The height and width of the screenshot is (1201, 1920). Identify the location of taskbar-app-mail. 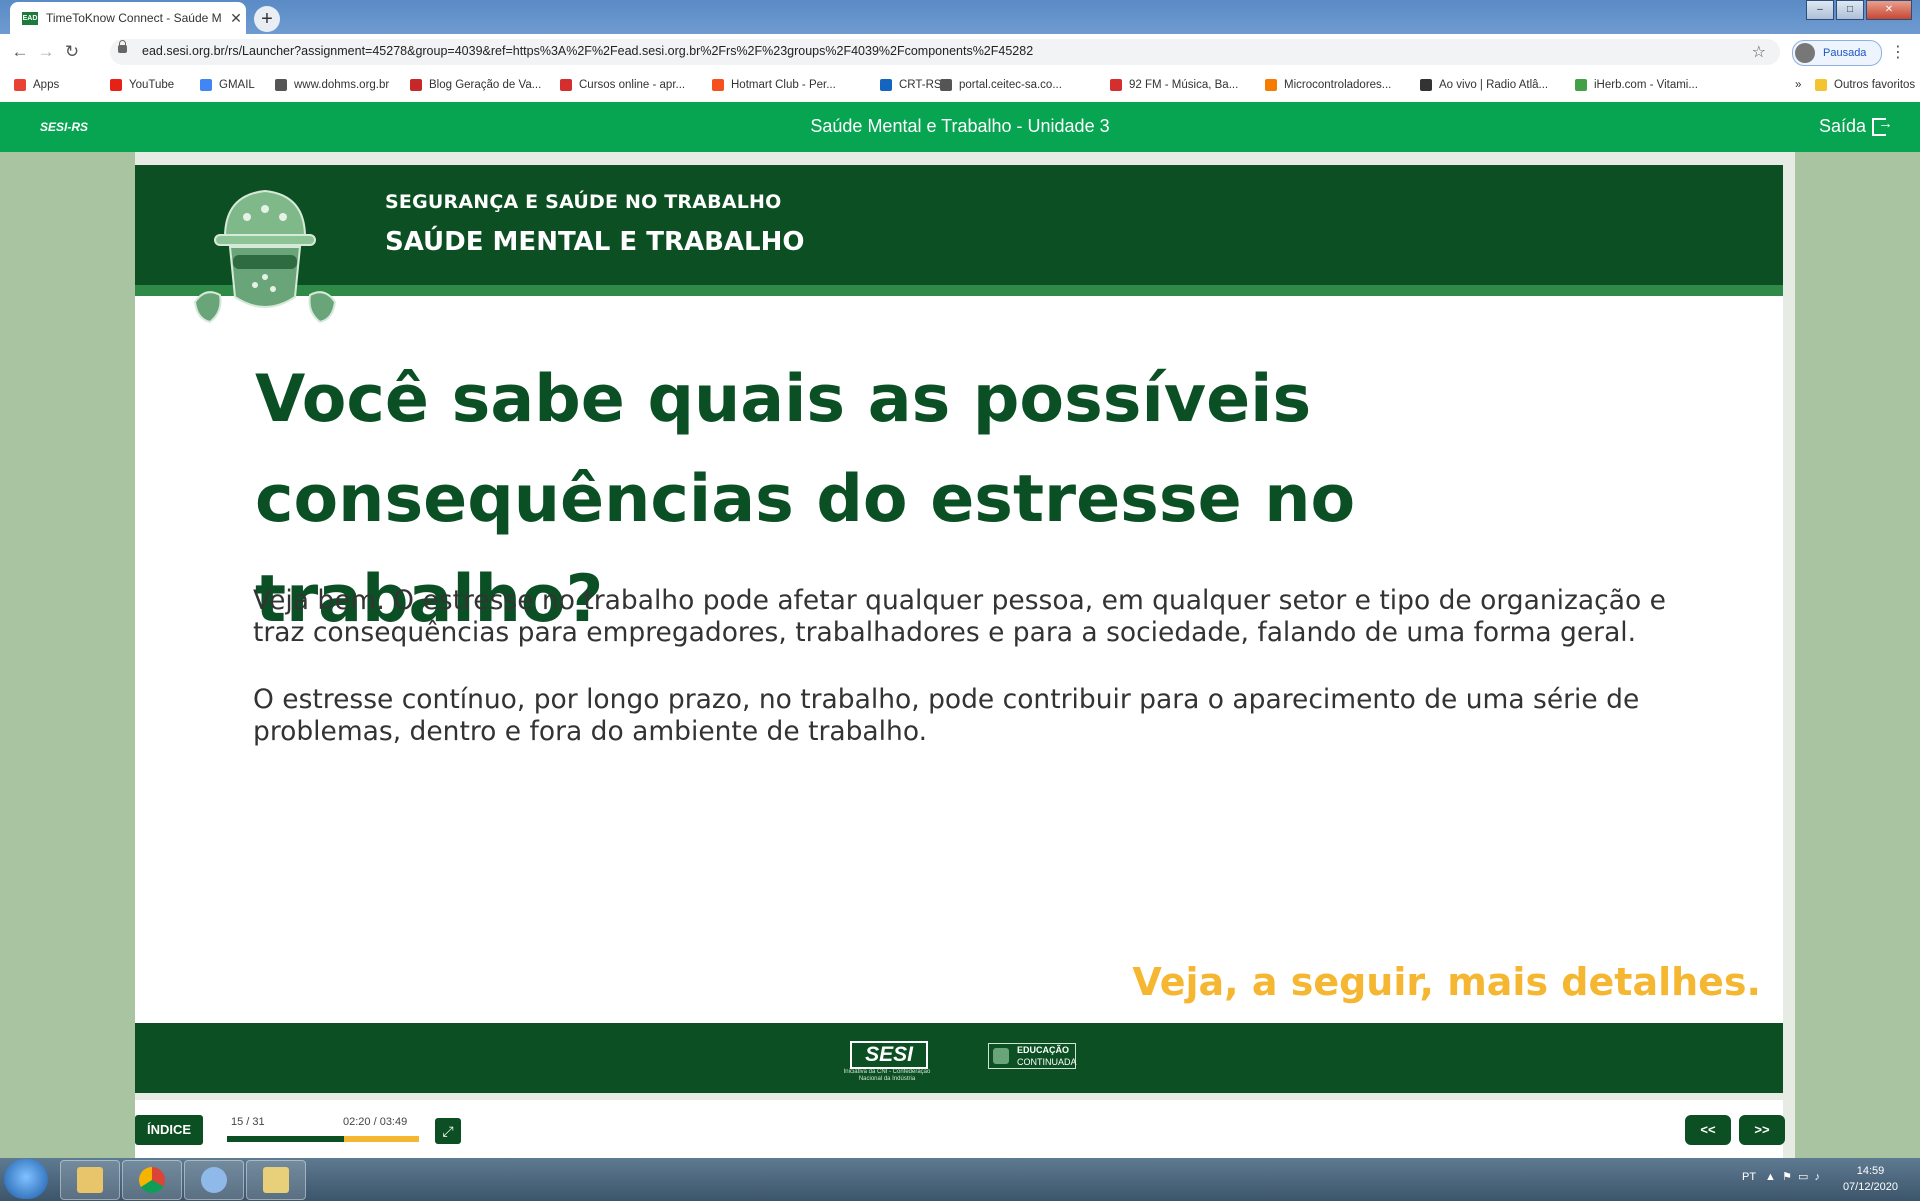
(90, 1180).